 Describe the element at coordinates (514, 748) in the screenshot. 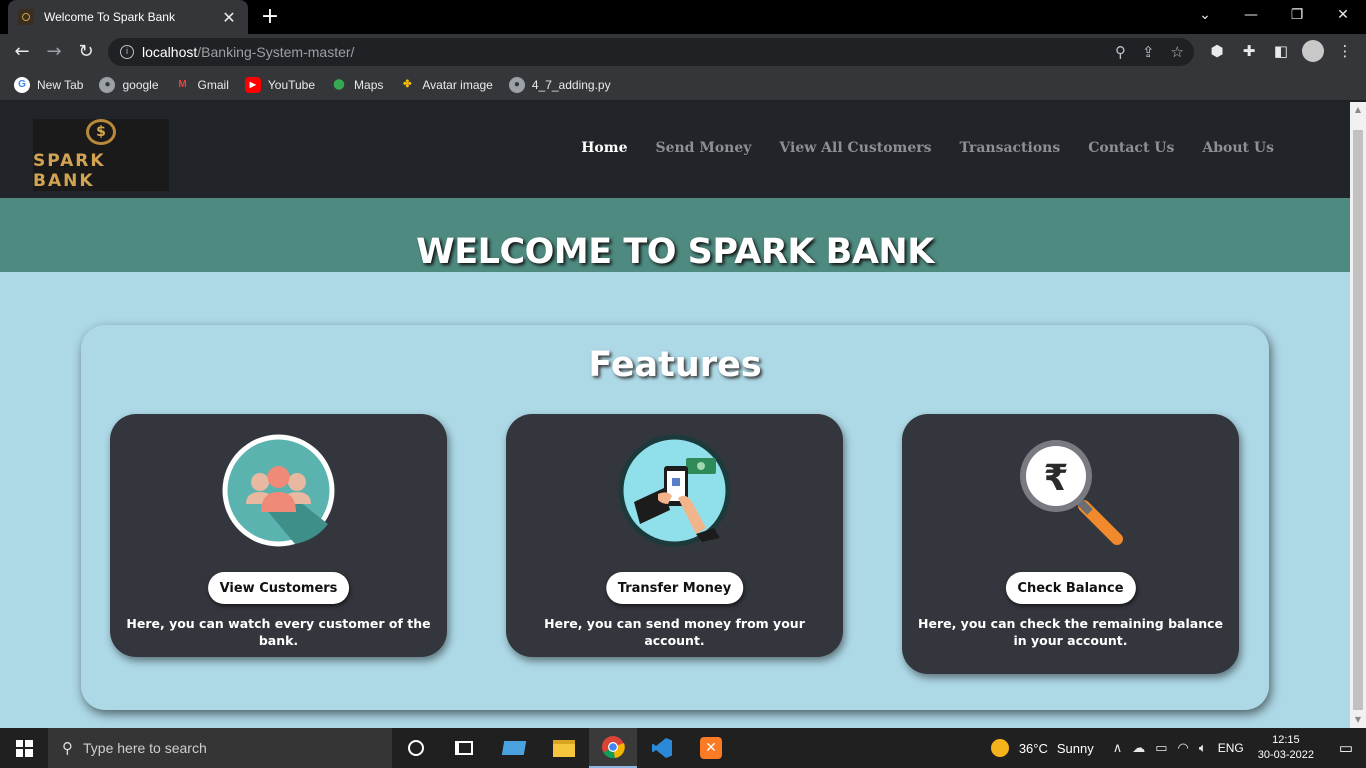

I see `laptop-app-icon` at that location.